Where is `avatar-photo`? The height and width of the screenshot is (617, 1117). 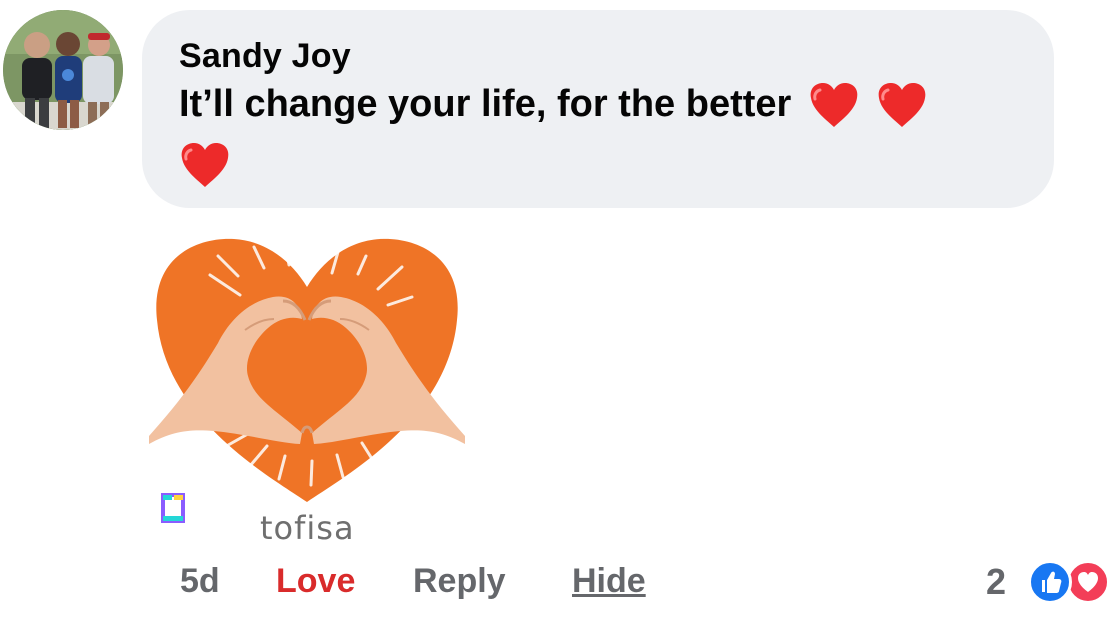
avatar-photo is located at coordinates (63, 70).